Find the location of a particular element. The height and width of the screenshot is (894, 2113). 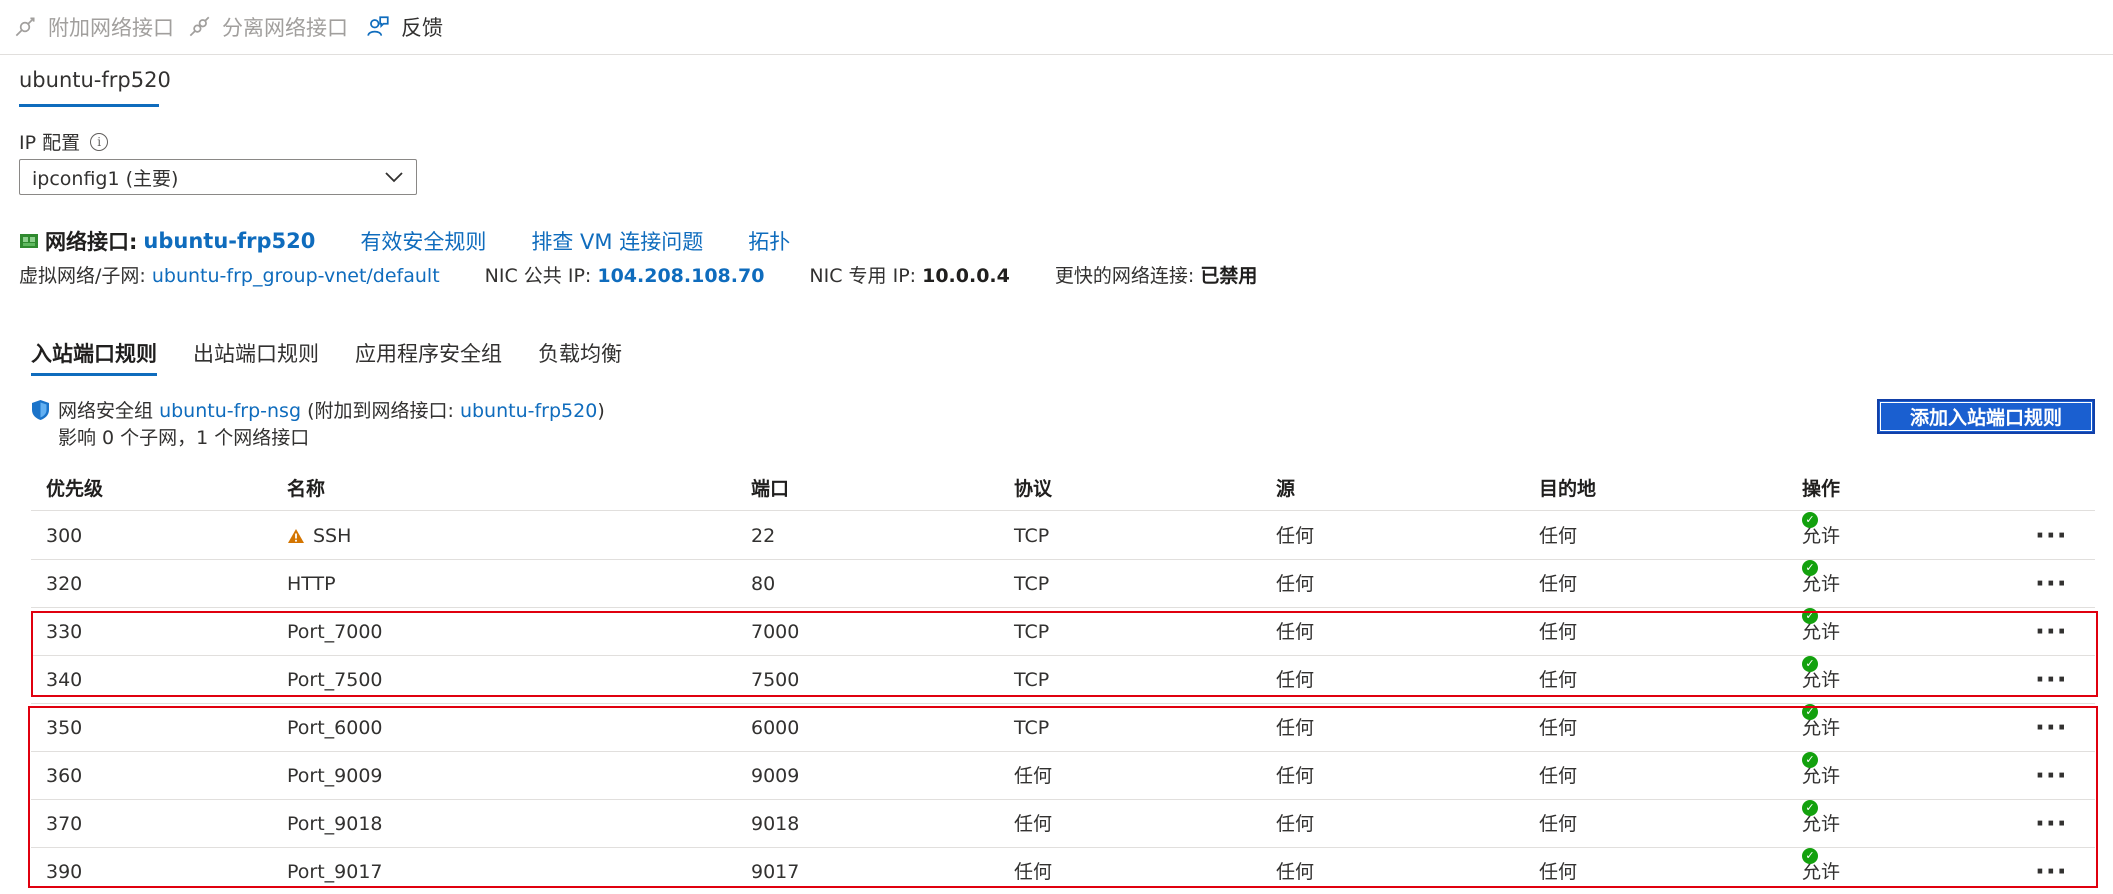

cell-name: Port_7500 is located at coordinates (335, 680).